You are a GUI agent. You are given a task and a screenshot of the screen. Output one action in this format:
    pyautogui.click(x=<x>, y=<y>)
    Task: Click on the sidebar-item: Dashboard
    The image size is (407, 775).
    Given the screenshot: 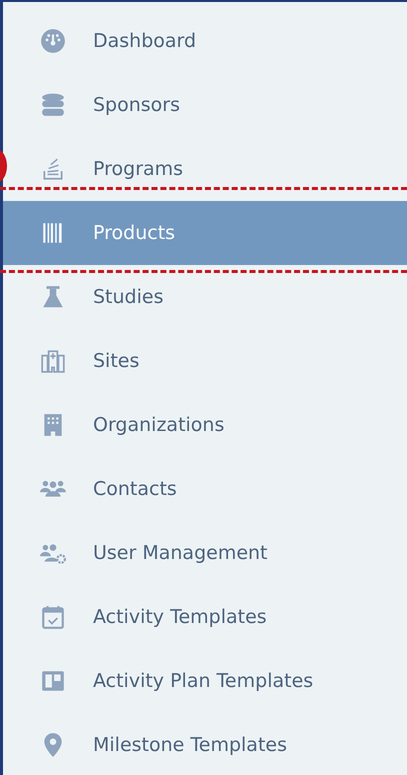 What is the action you would take?
    pyautogui.click(x=205, y=41)
    